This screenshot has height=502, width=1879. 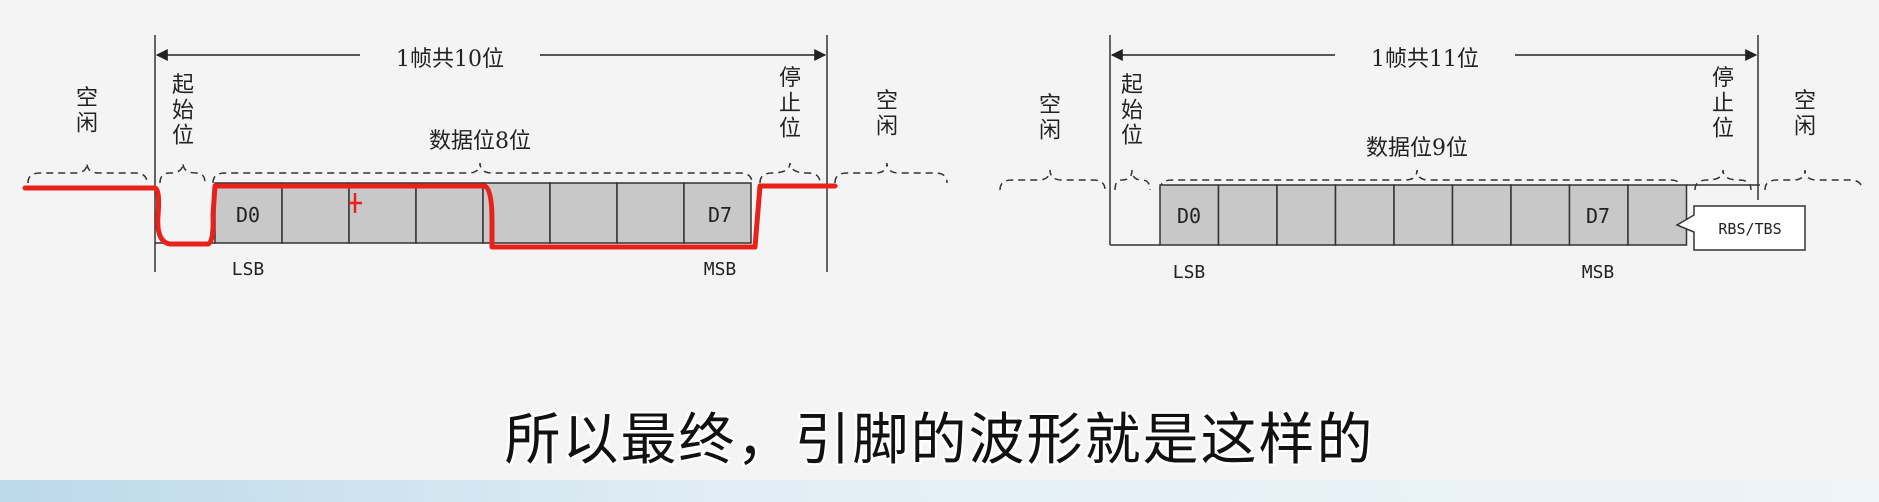 I want to click on bottom-bar, so click(x=939, y=491).